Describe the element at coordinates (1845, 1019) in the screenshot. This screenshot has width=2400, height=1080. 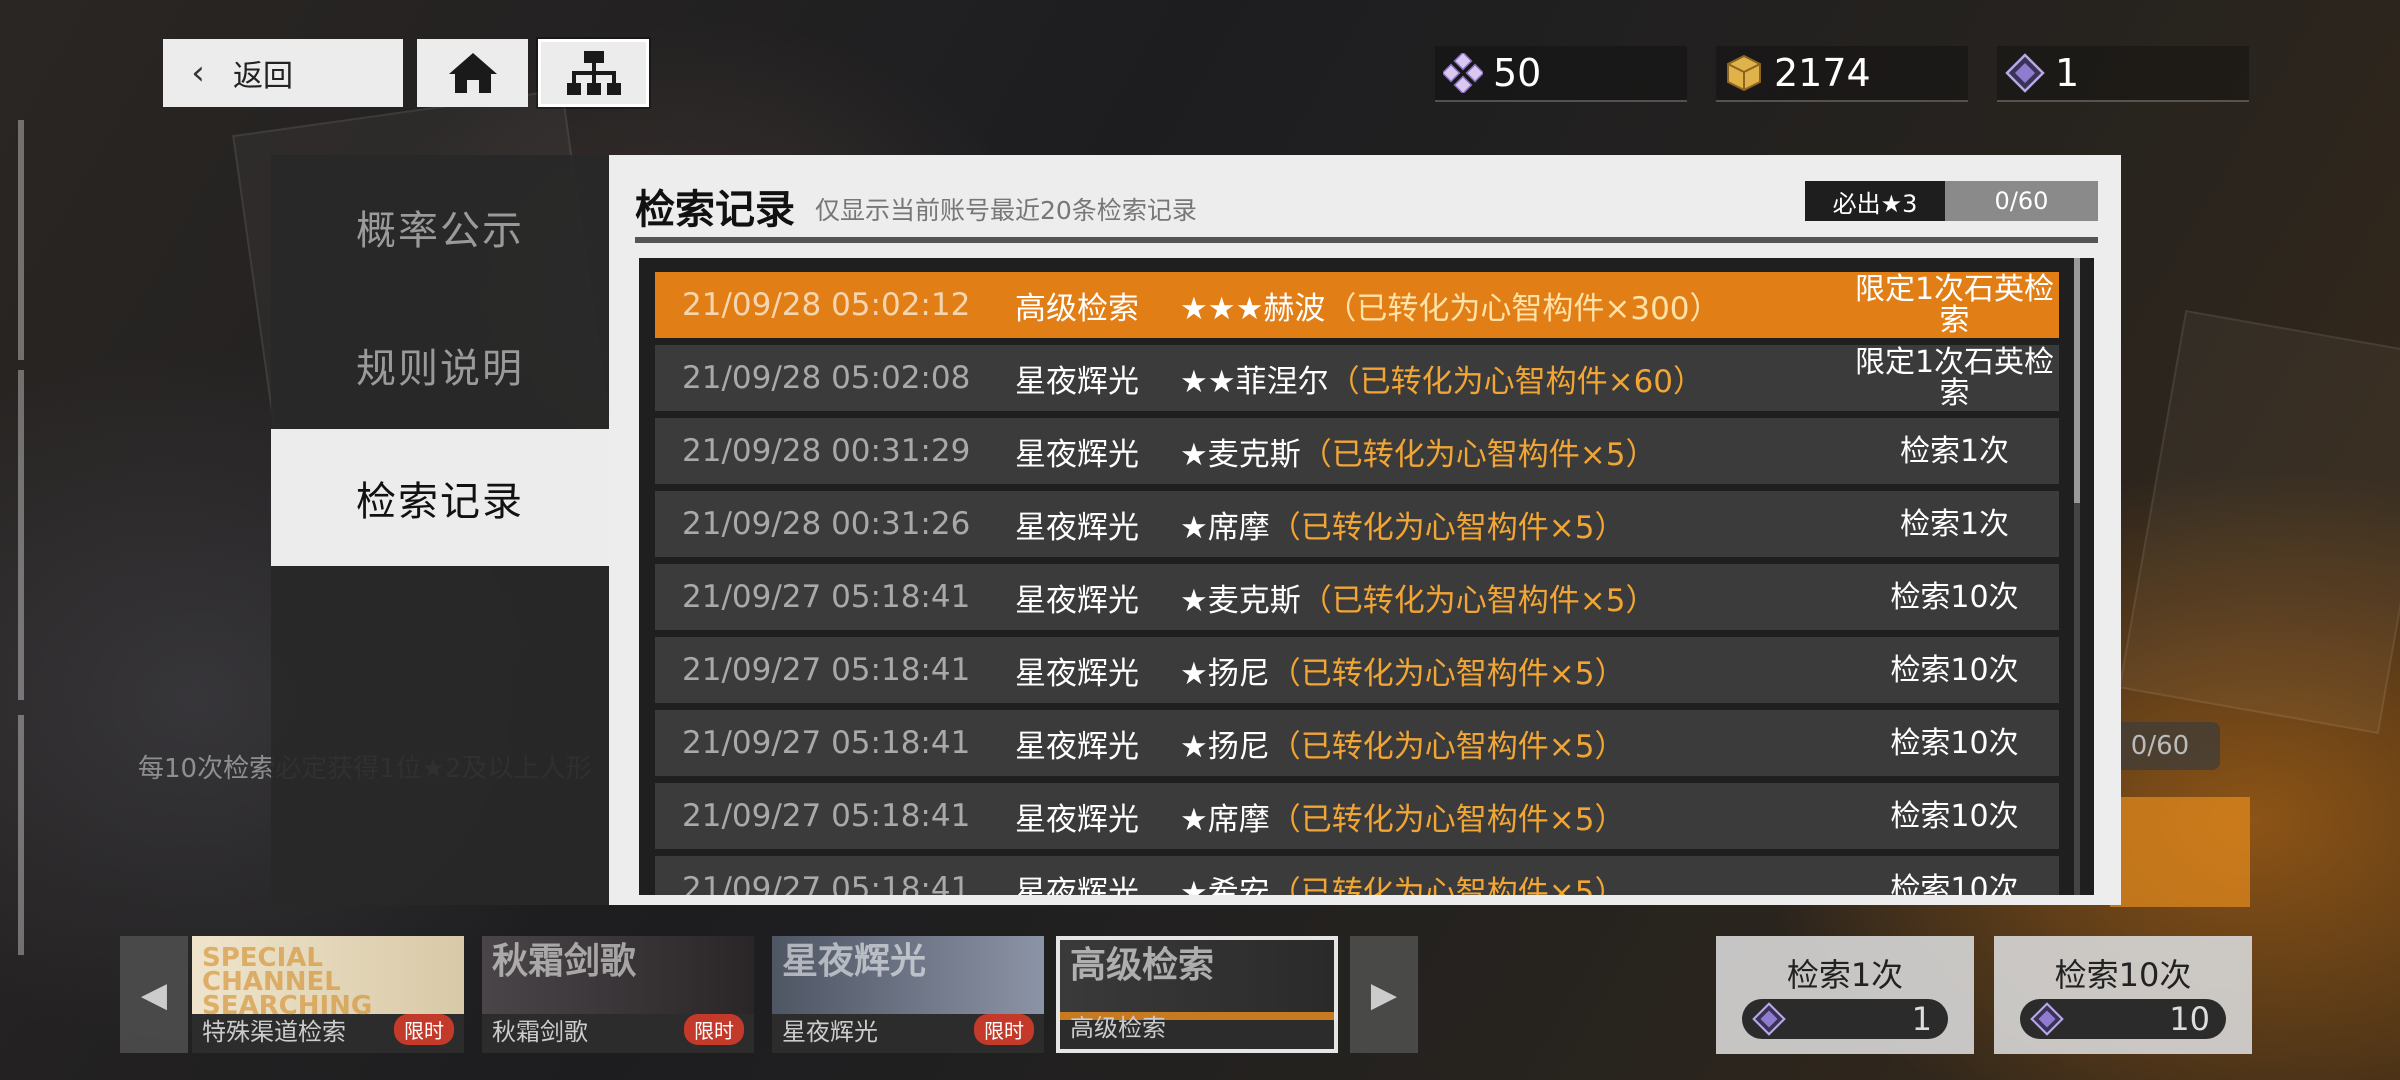
I see `pull-cost: 1` at that location.